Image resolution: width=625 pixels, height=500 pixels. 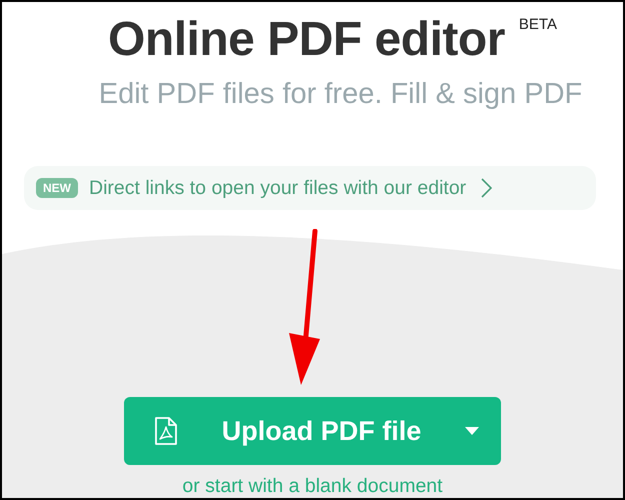 What do you see at coordinates (537, 24) in the screenshot?
I see `beta-label: BETA` at bounding box center [537, 24].